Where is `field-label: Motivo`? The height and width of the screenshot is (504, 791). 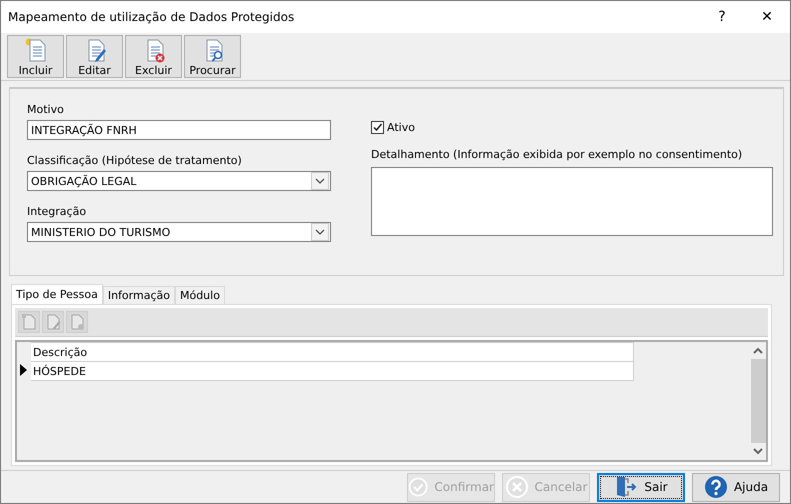
field-label: Motivo is located at coordinates (46, 109).